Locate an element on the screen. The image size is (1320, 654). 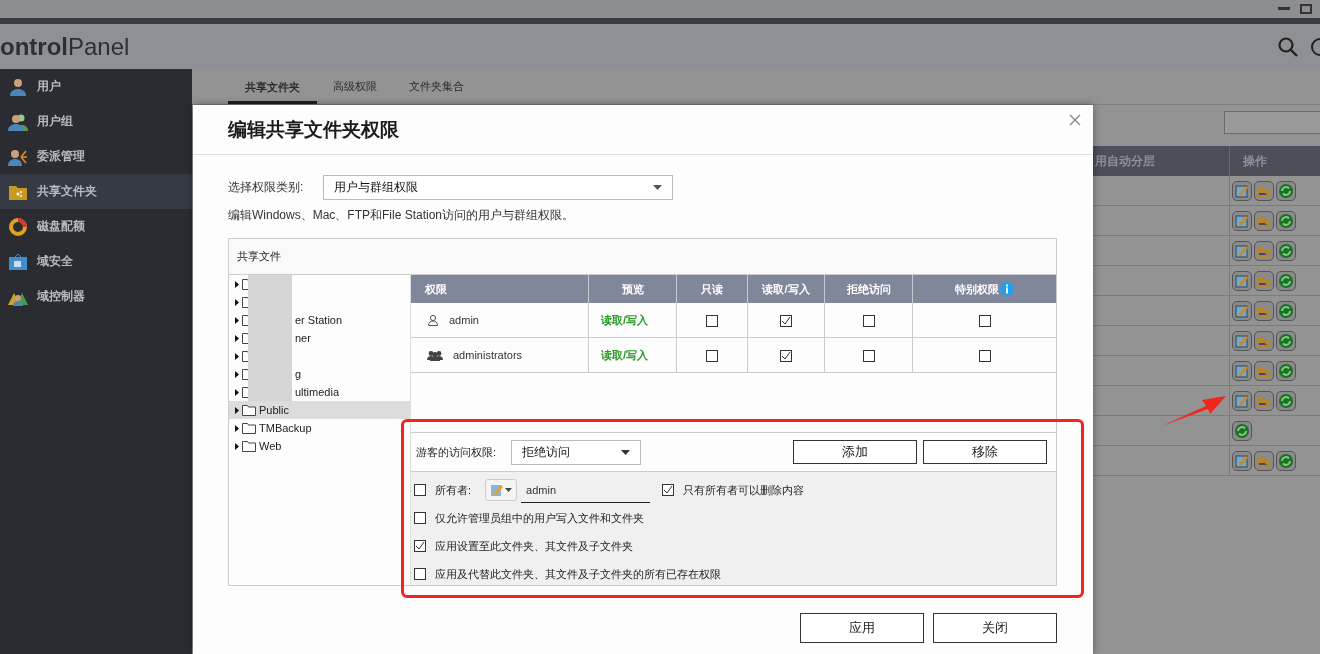
sidebar-item: 用户 is located at coordinates (96, 86).